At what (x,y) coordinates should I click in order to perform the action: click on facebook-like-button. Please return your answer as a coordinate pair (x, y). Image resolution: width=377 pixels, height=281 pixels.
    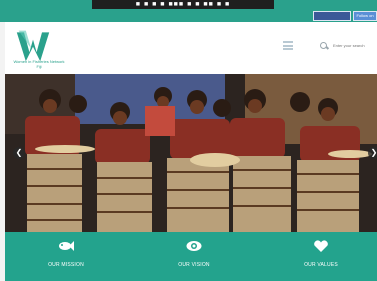
    Looking at the image, I should click on (332, 16).